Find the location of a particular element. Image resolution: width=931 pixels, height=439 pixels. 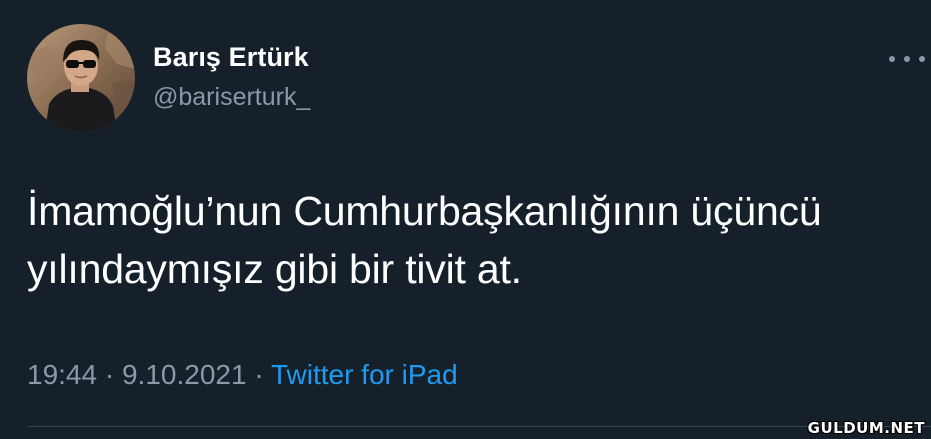

avatar is located at coordinates (81, 78).